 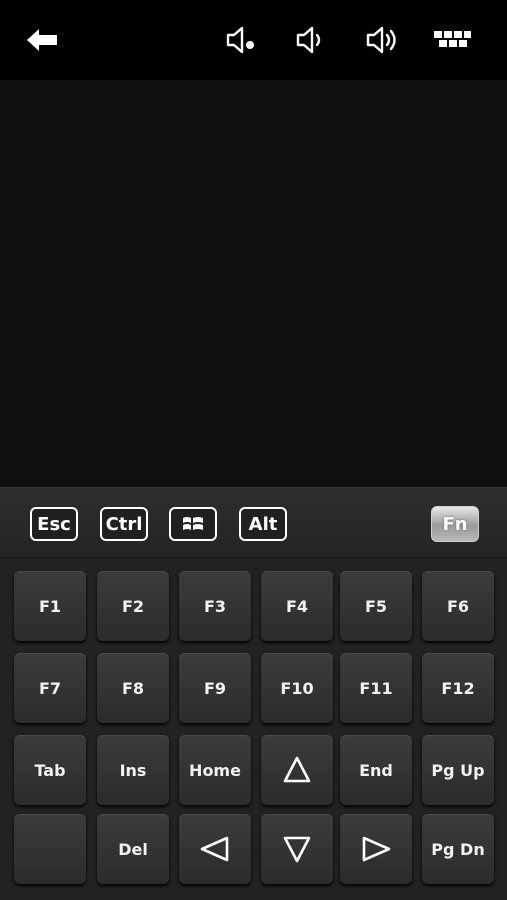 I want to click on volume-down-button, so click(x=313, y=40).